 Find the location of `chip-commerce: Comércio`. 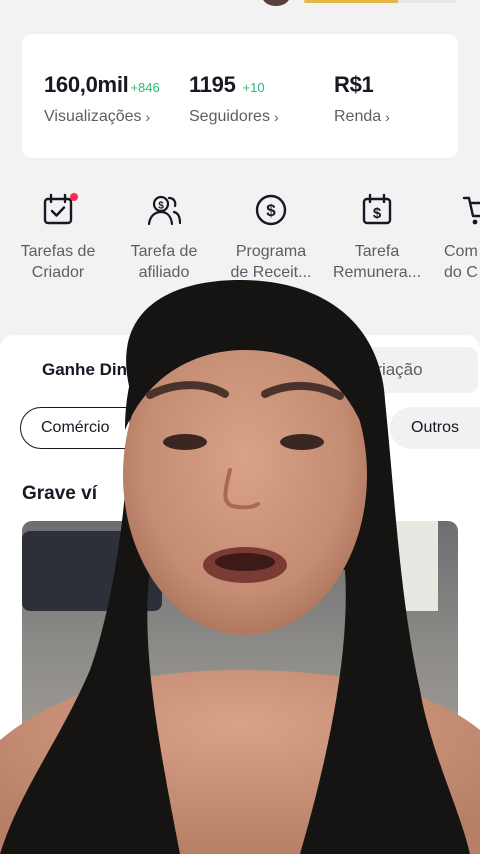

chip-commerce: Comércio is located at coordinates (125, 428).